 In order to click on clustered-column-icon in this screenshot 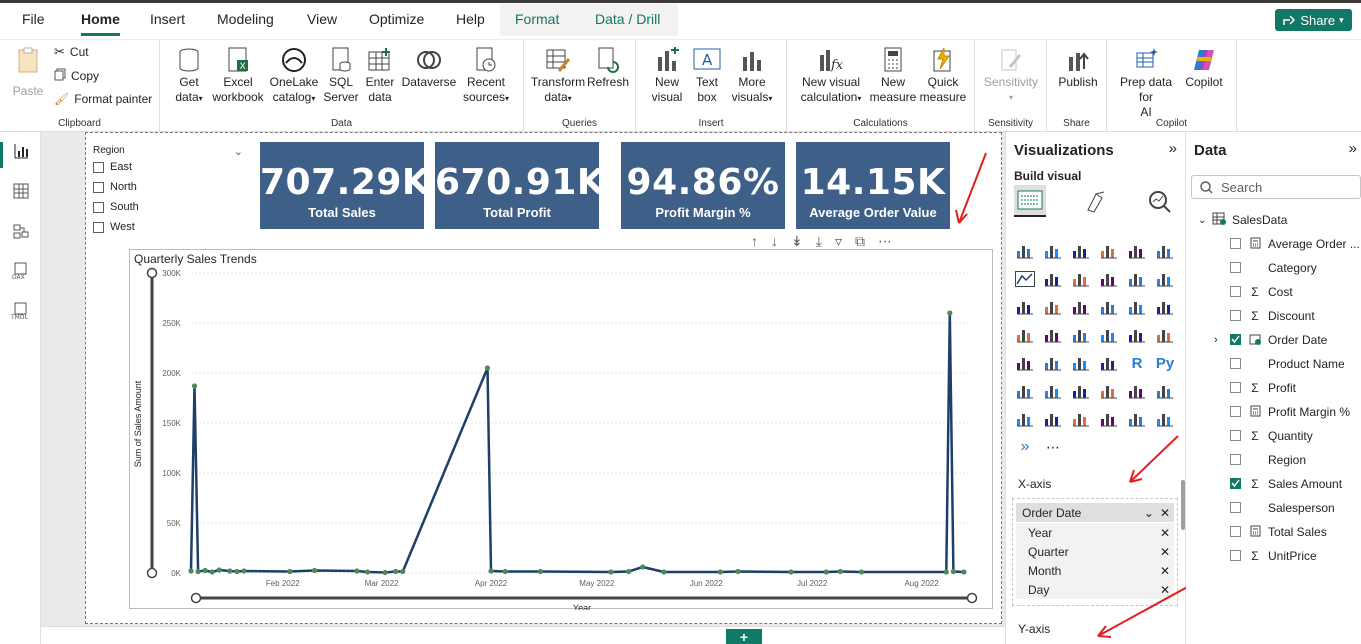, I will do `click(1053, 251)`.